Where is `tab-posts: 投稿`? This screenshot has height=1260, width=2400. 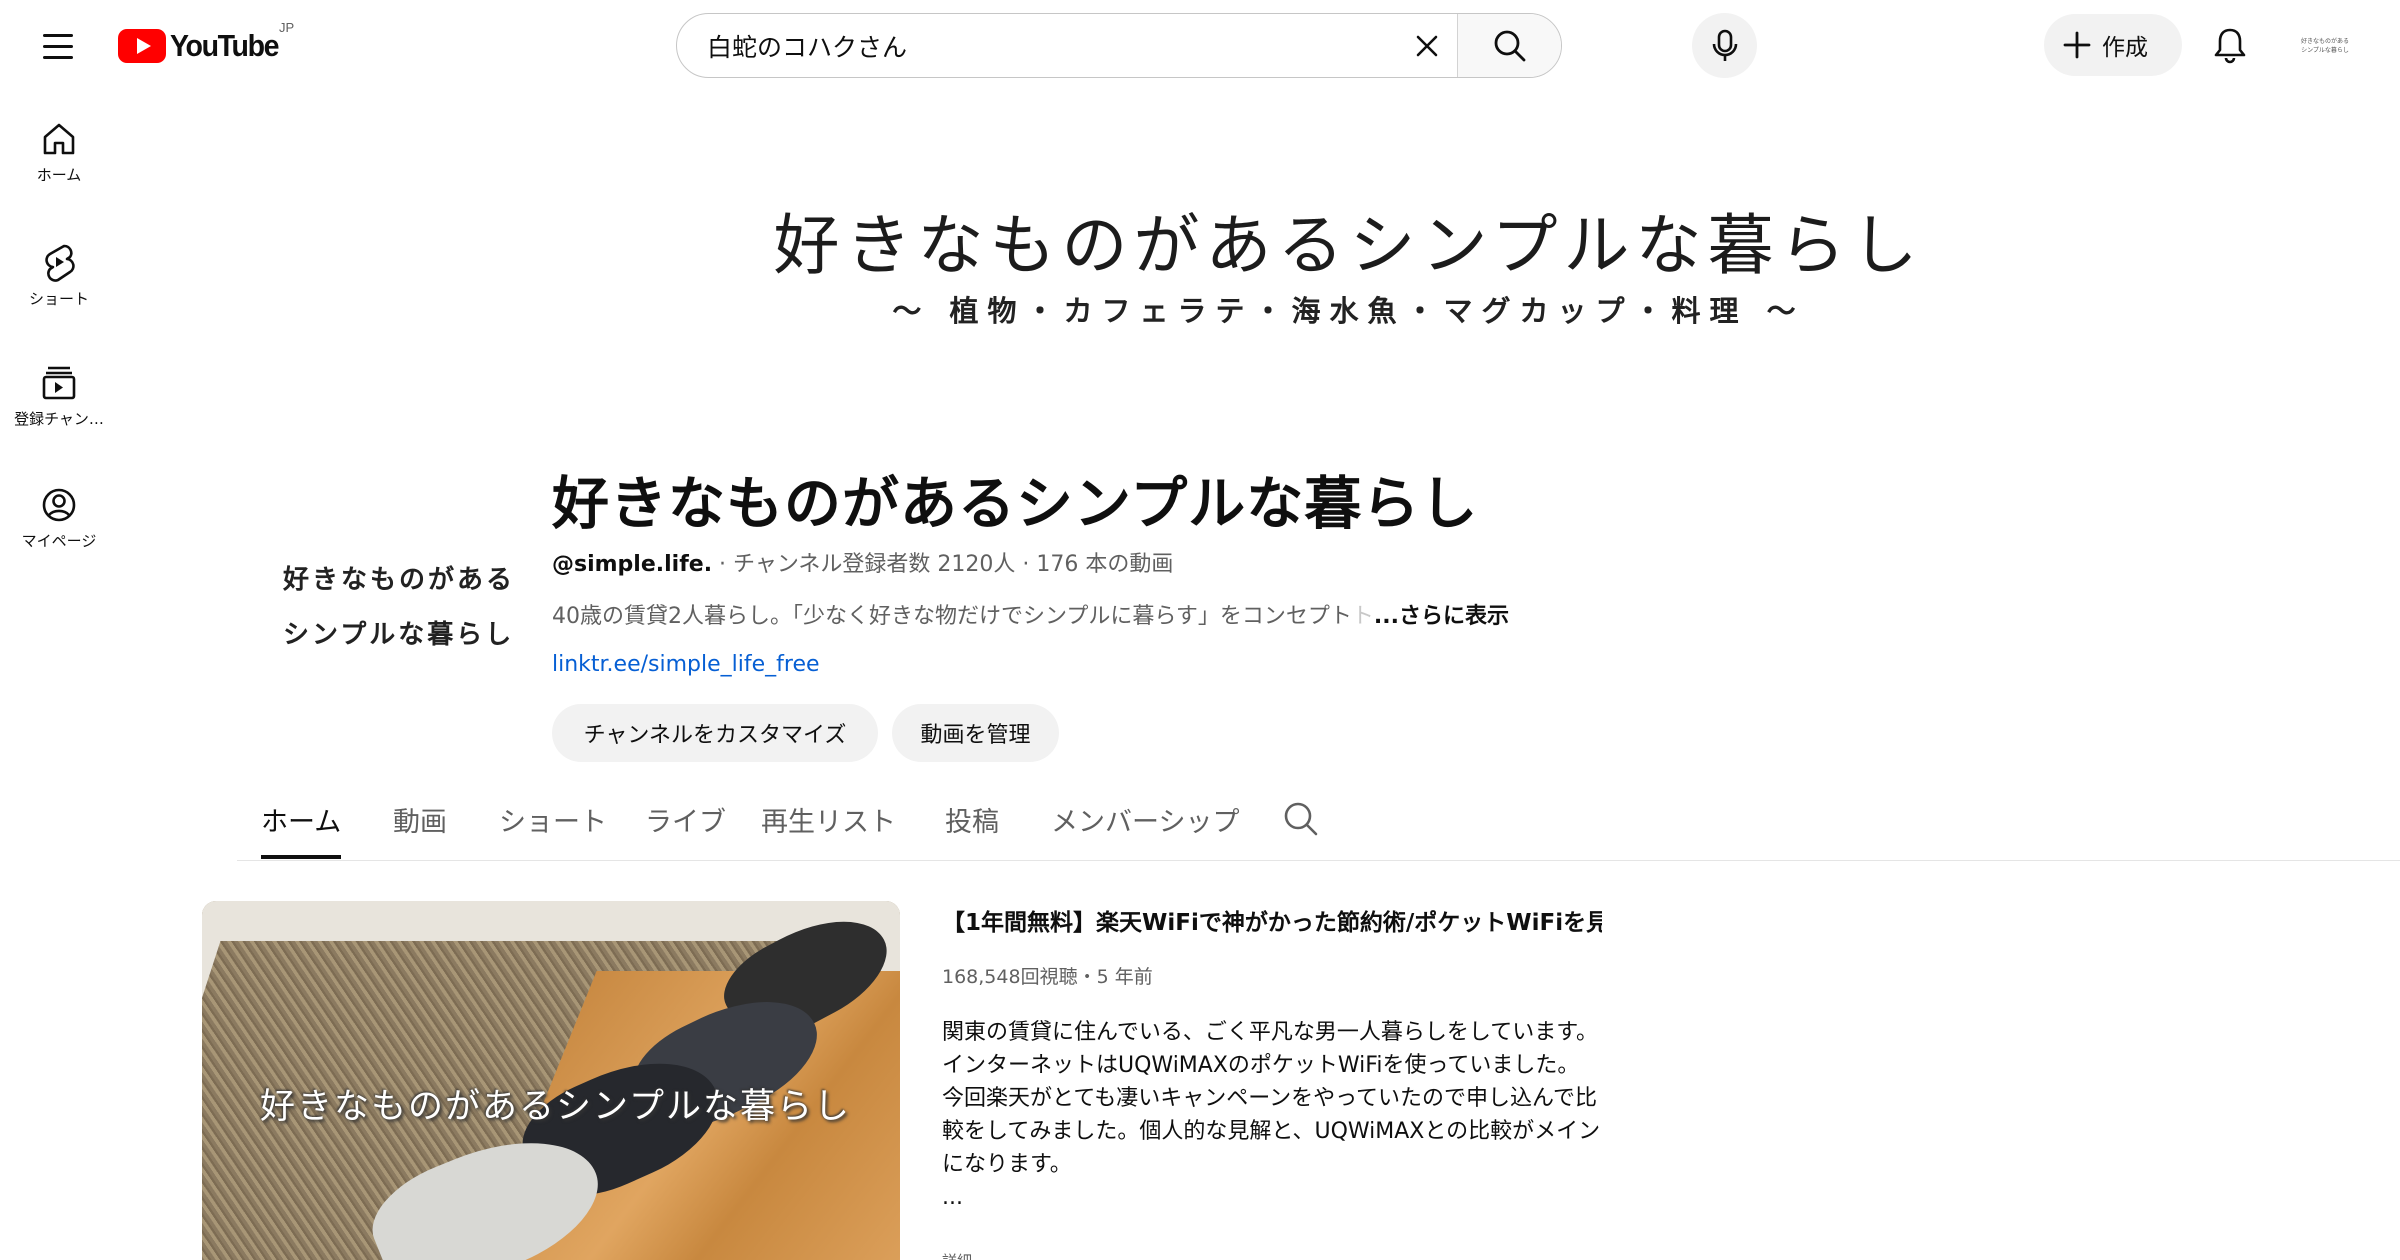 tab-posts: 投稿 is located at coordinates (972, 819).